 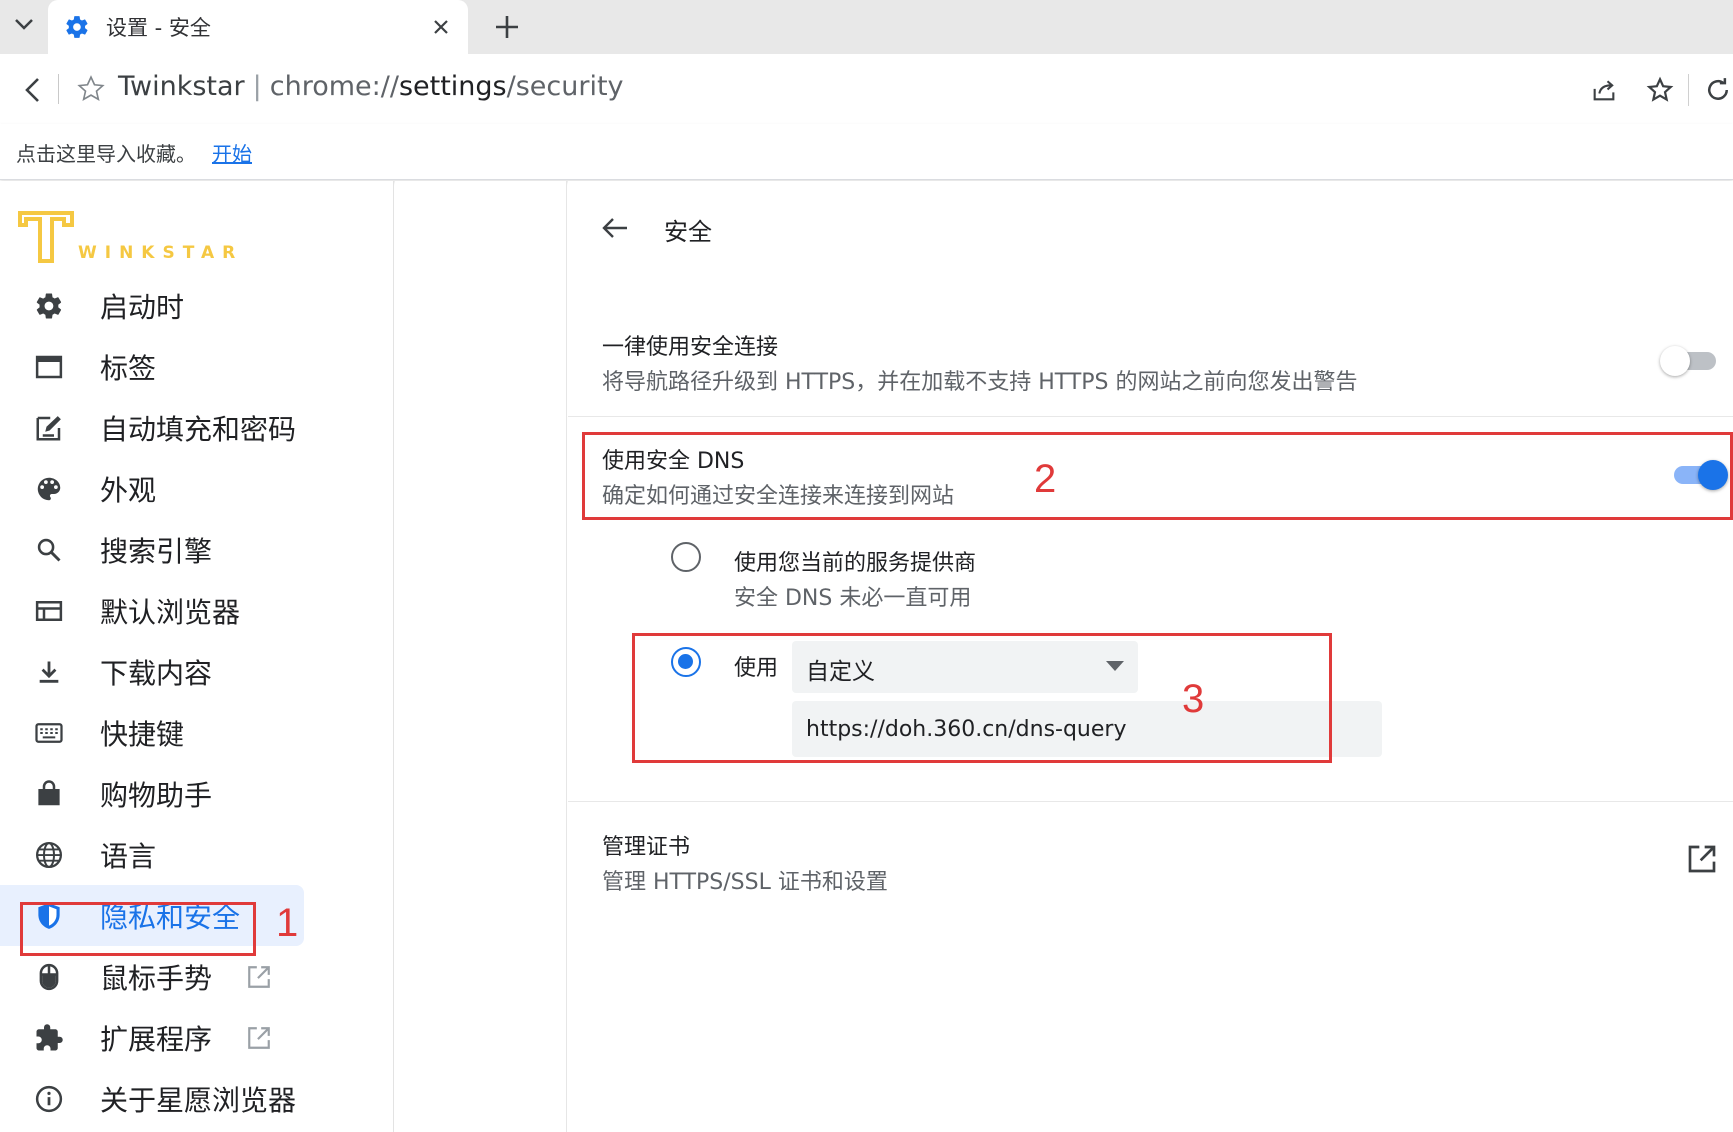 What do you see at coordinates (58, 89) in the screenshot?
I see `toolbar-divider` at bounding box center [58, 89].